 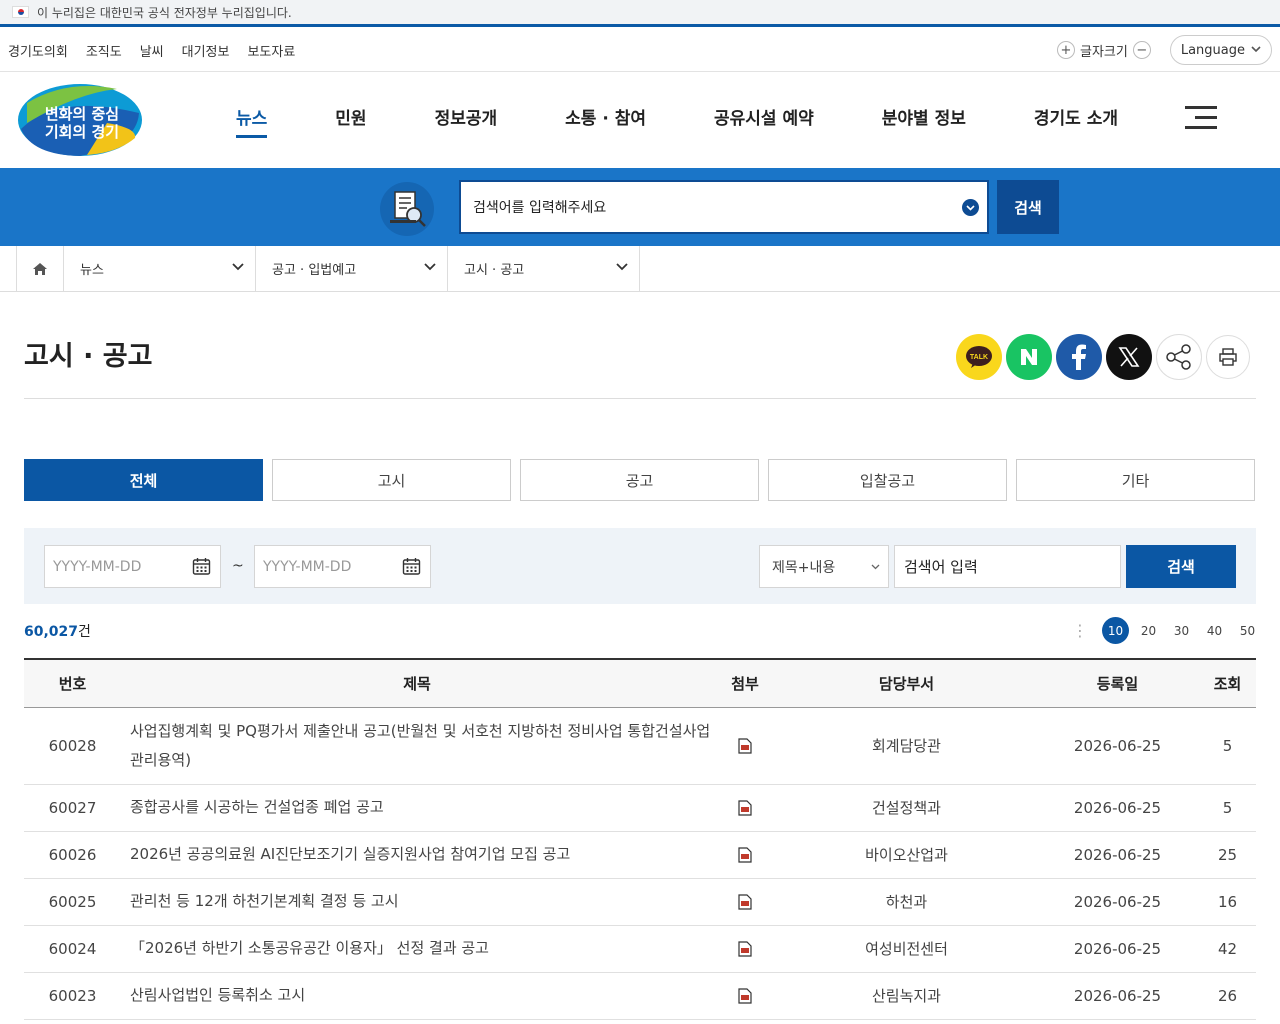 I want to click on logo-text-line1: 변화의 중심, so click(x=82, y=114).